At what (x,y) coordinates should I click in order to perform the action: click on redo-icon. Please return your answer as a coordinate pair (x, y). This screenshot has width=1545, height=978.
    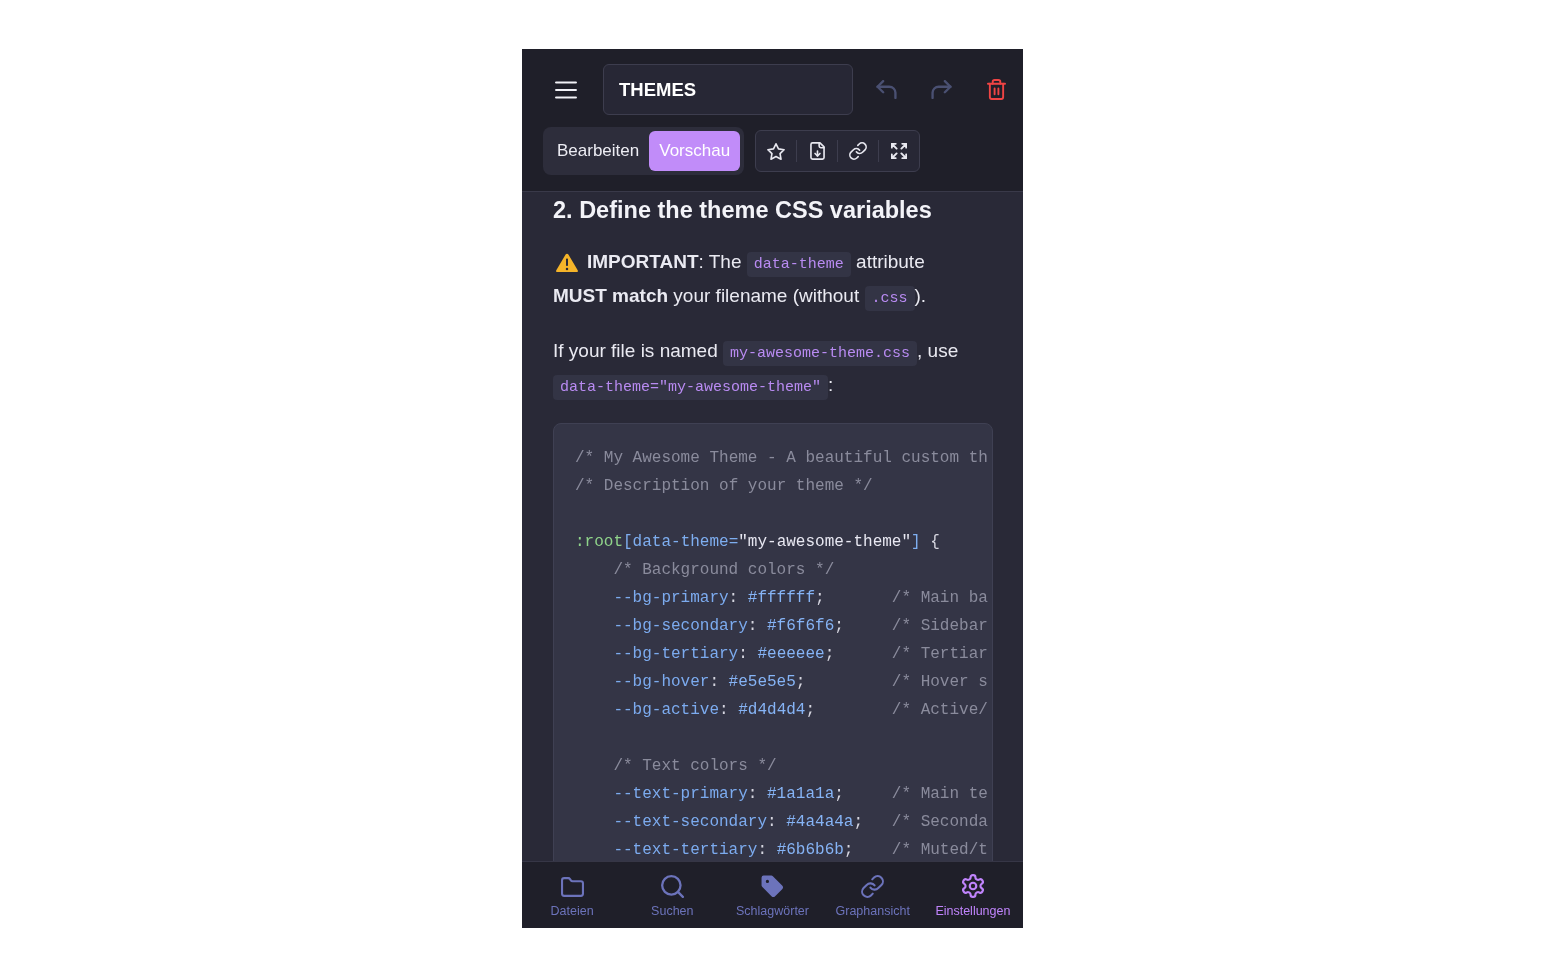
    Looking at the image, I should click on (941, 89).